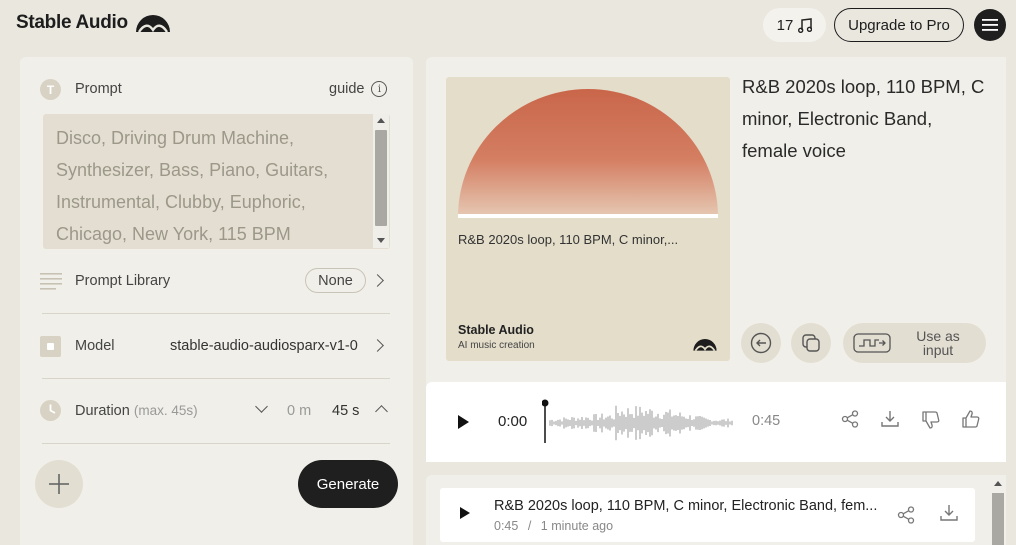  What do you see at coordinates (938, 343) in the screenshot?
I see `use-as-input-label: Use as input` at bounding box center [938, 343].